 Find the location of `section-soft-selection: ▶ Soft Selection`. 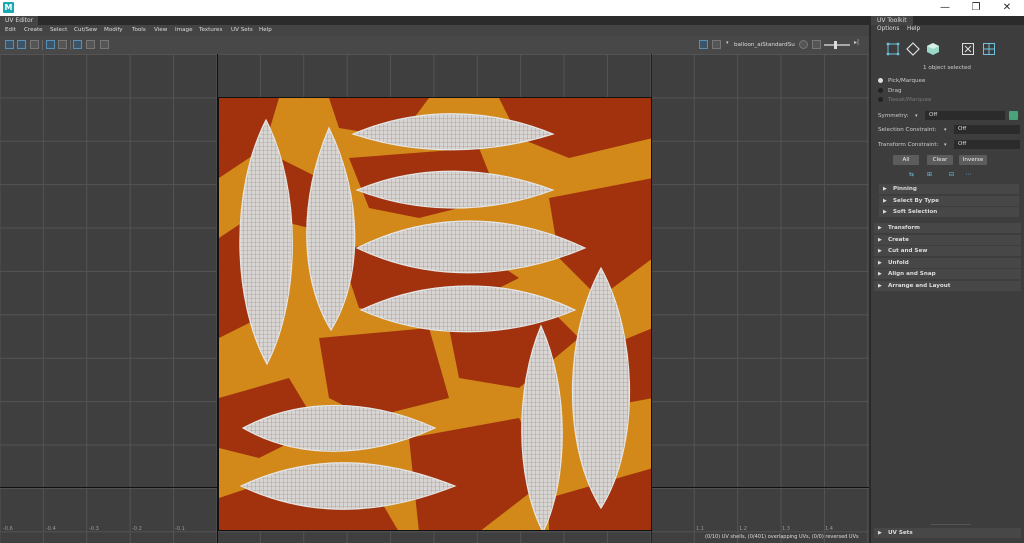

section-soft-selection: ▶ Soft Selection is located at coordinates (949, 212).